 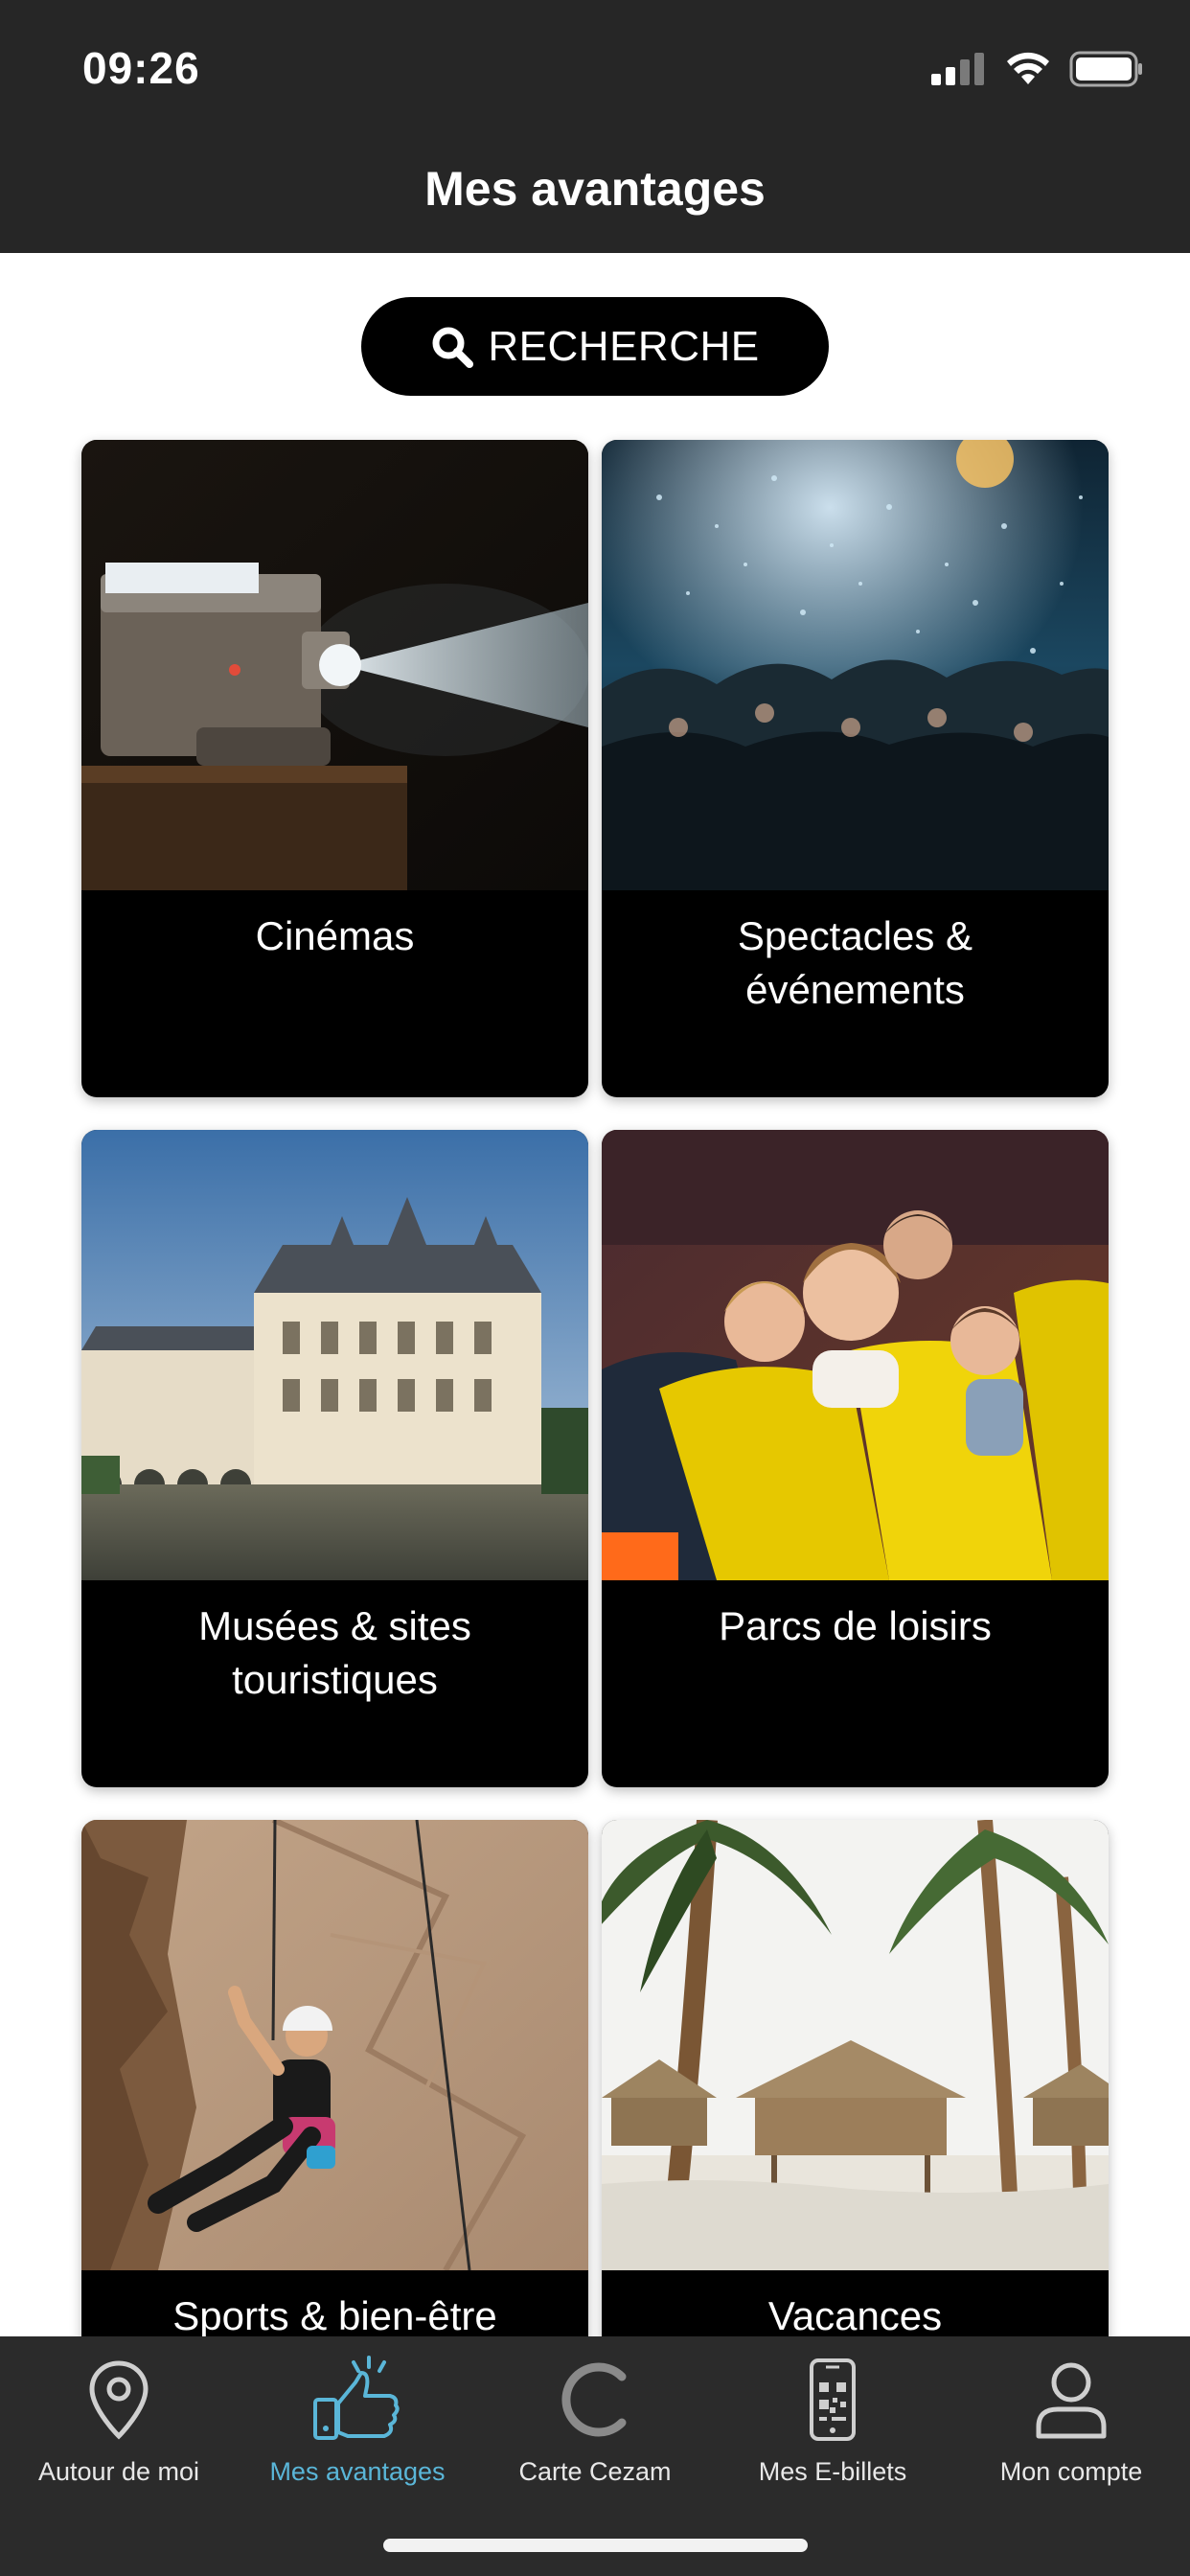 I want to click on thumbs-up-icon, so click(x=357, y=2398).